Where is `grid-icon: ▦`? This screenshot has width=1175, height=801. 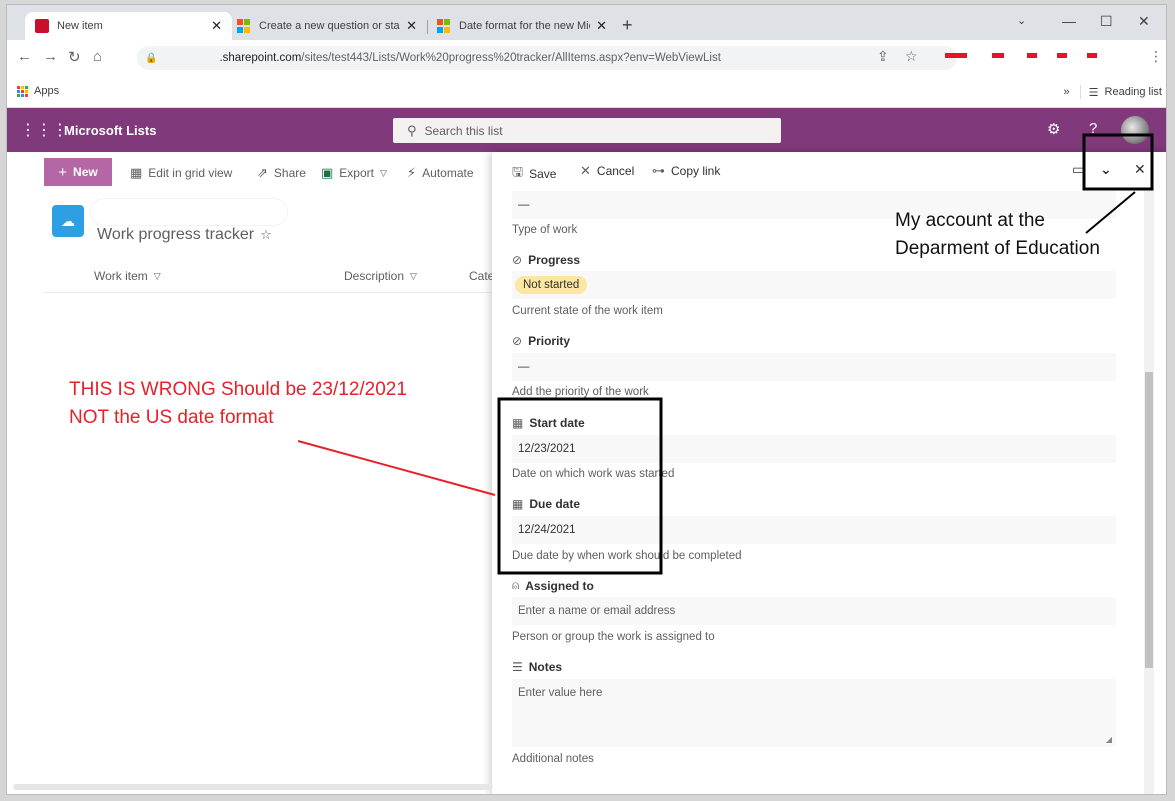 grid-icon: ▦ is located at coordinates (136, 172).